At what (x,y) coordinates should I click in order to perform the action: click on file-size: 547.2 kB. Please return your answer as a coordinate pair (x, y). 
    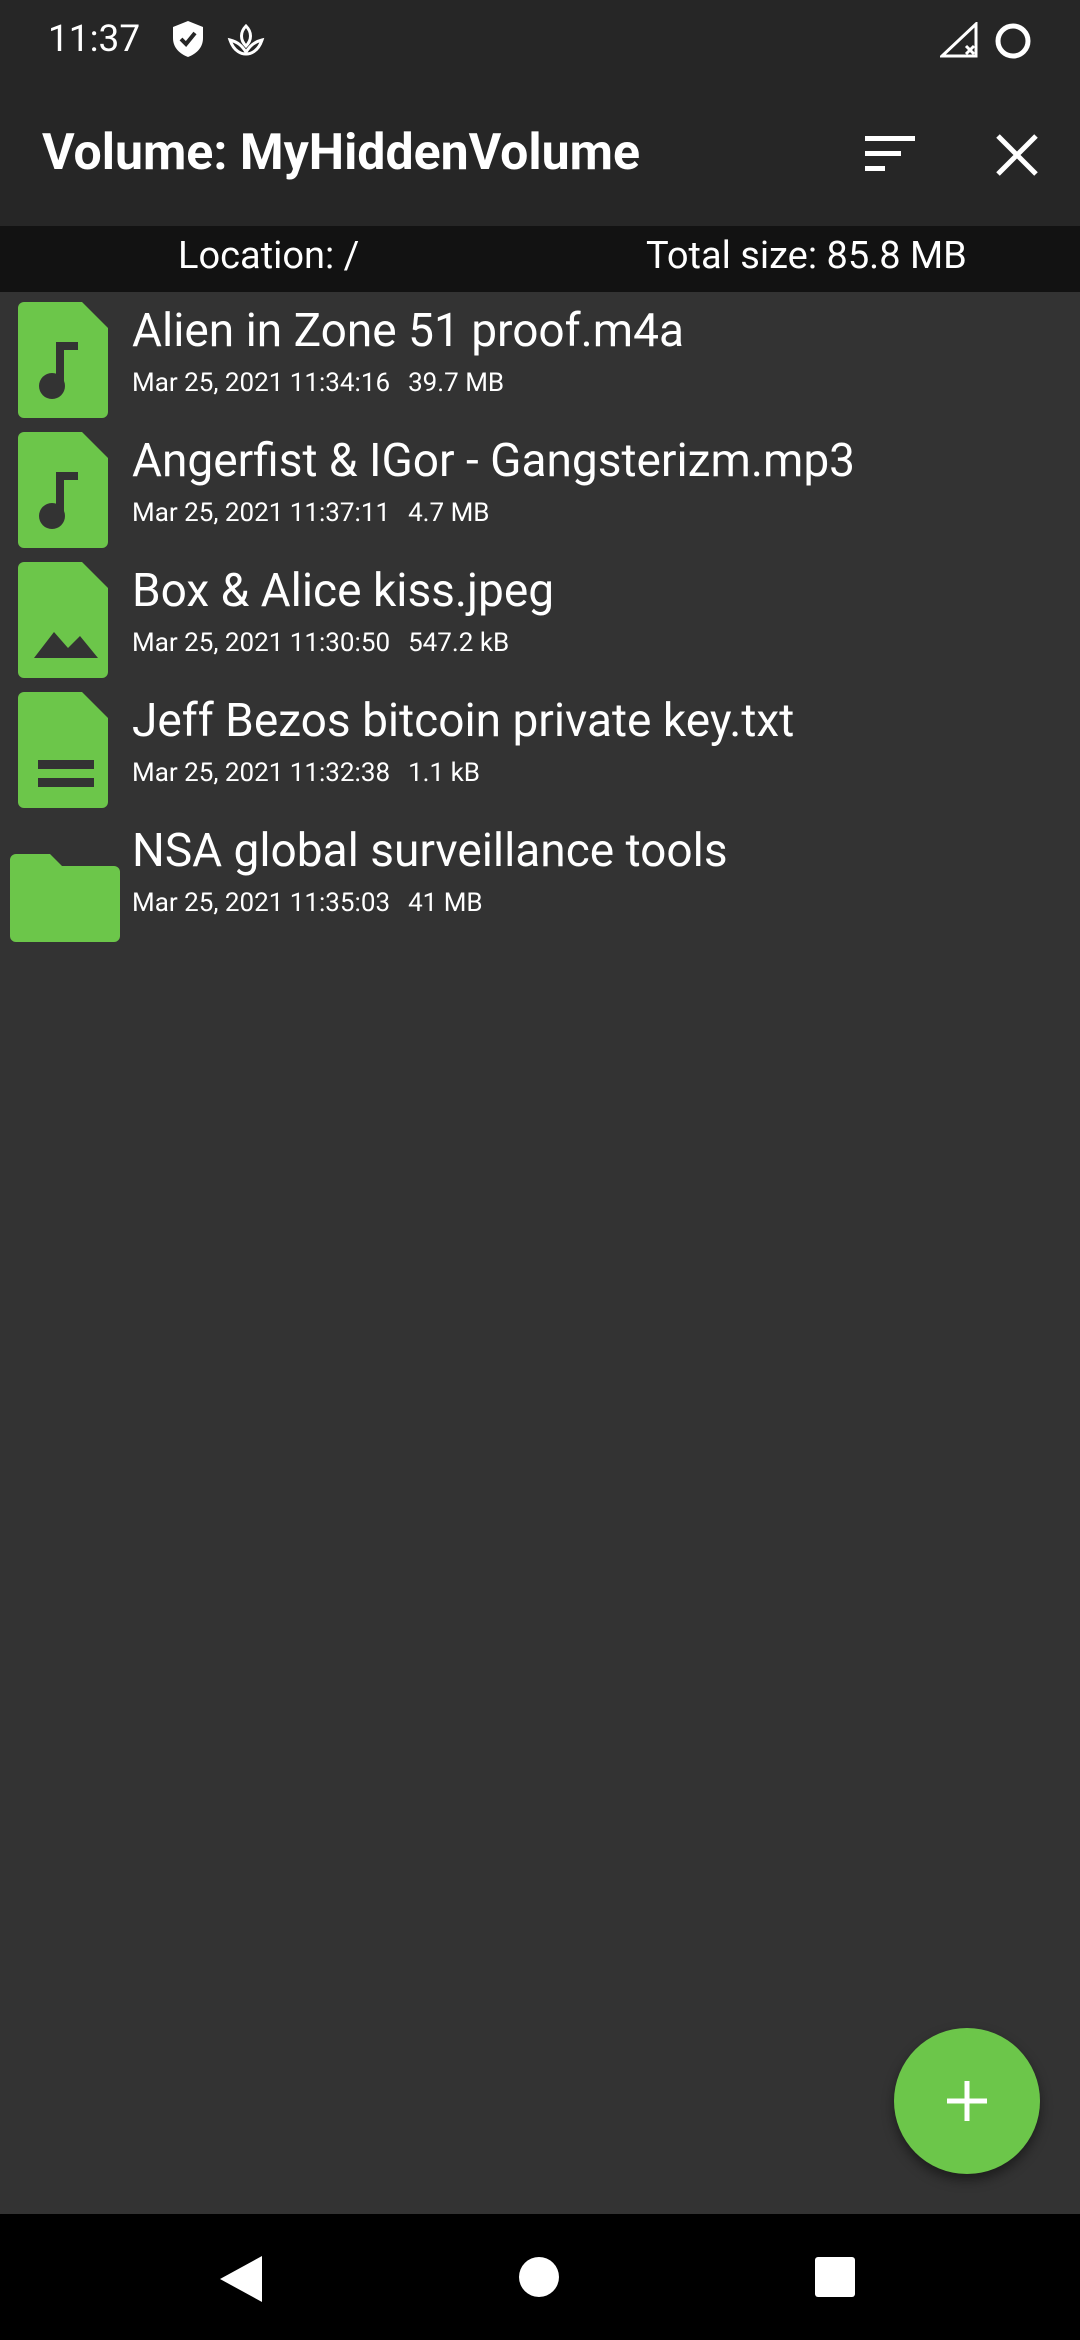
    Looking at the image, I should click on (459, 643).